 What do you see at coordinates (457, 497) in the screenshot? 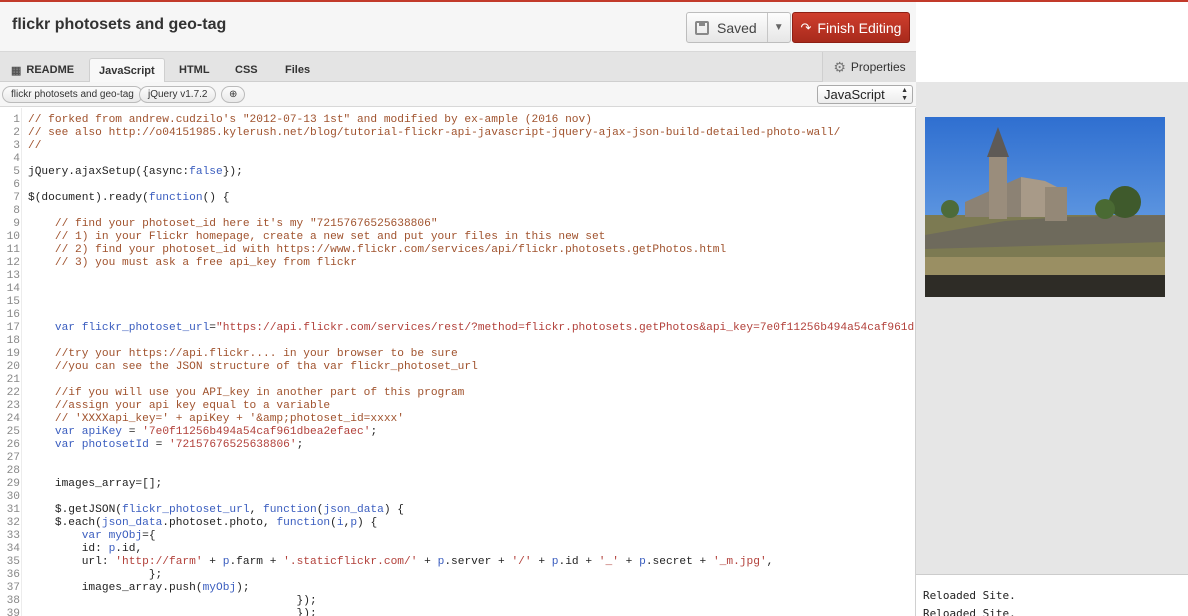
I see `code-line: 30` at bounding box center [457, 497].